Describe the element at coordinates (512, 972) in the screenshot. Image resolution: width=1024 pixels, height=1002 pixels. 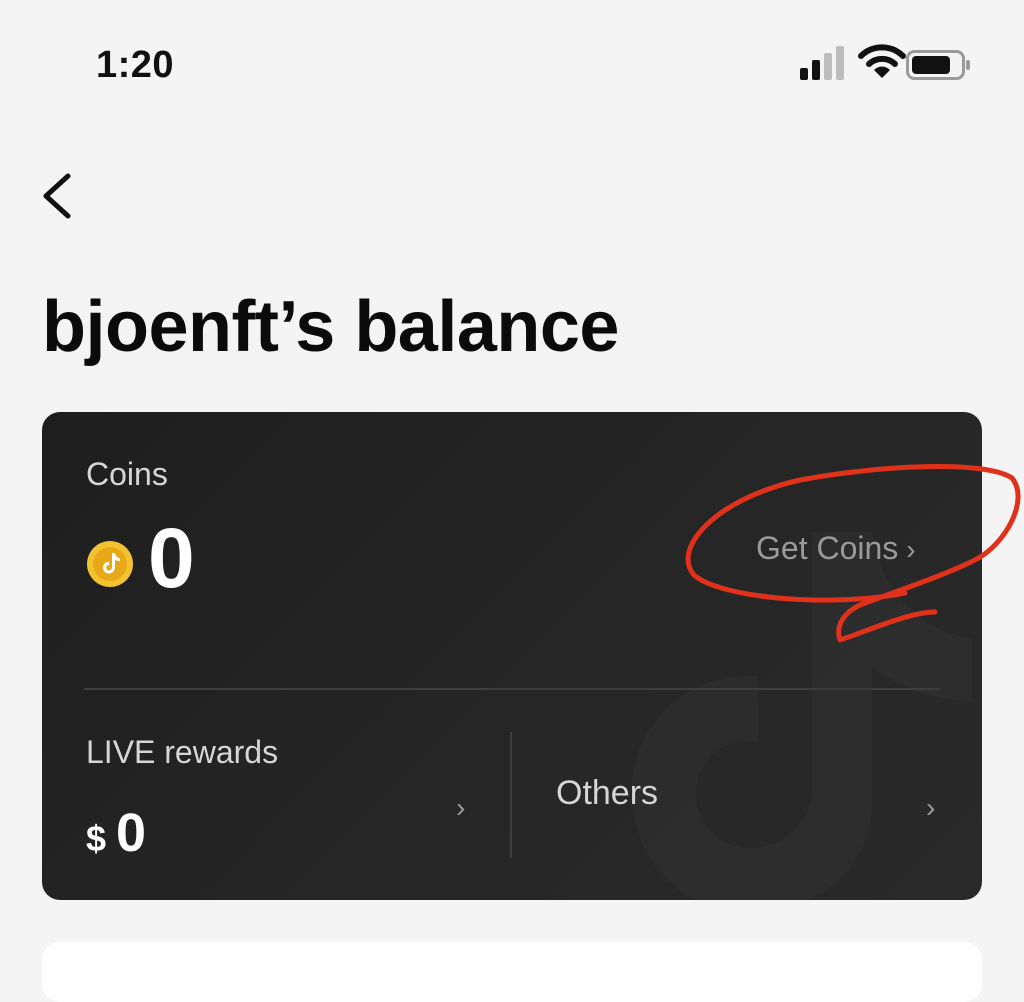
I see `next-card` at that location.